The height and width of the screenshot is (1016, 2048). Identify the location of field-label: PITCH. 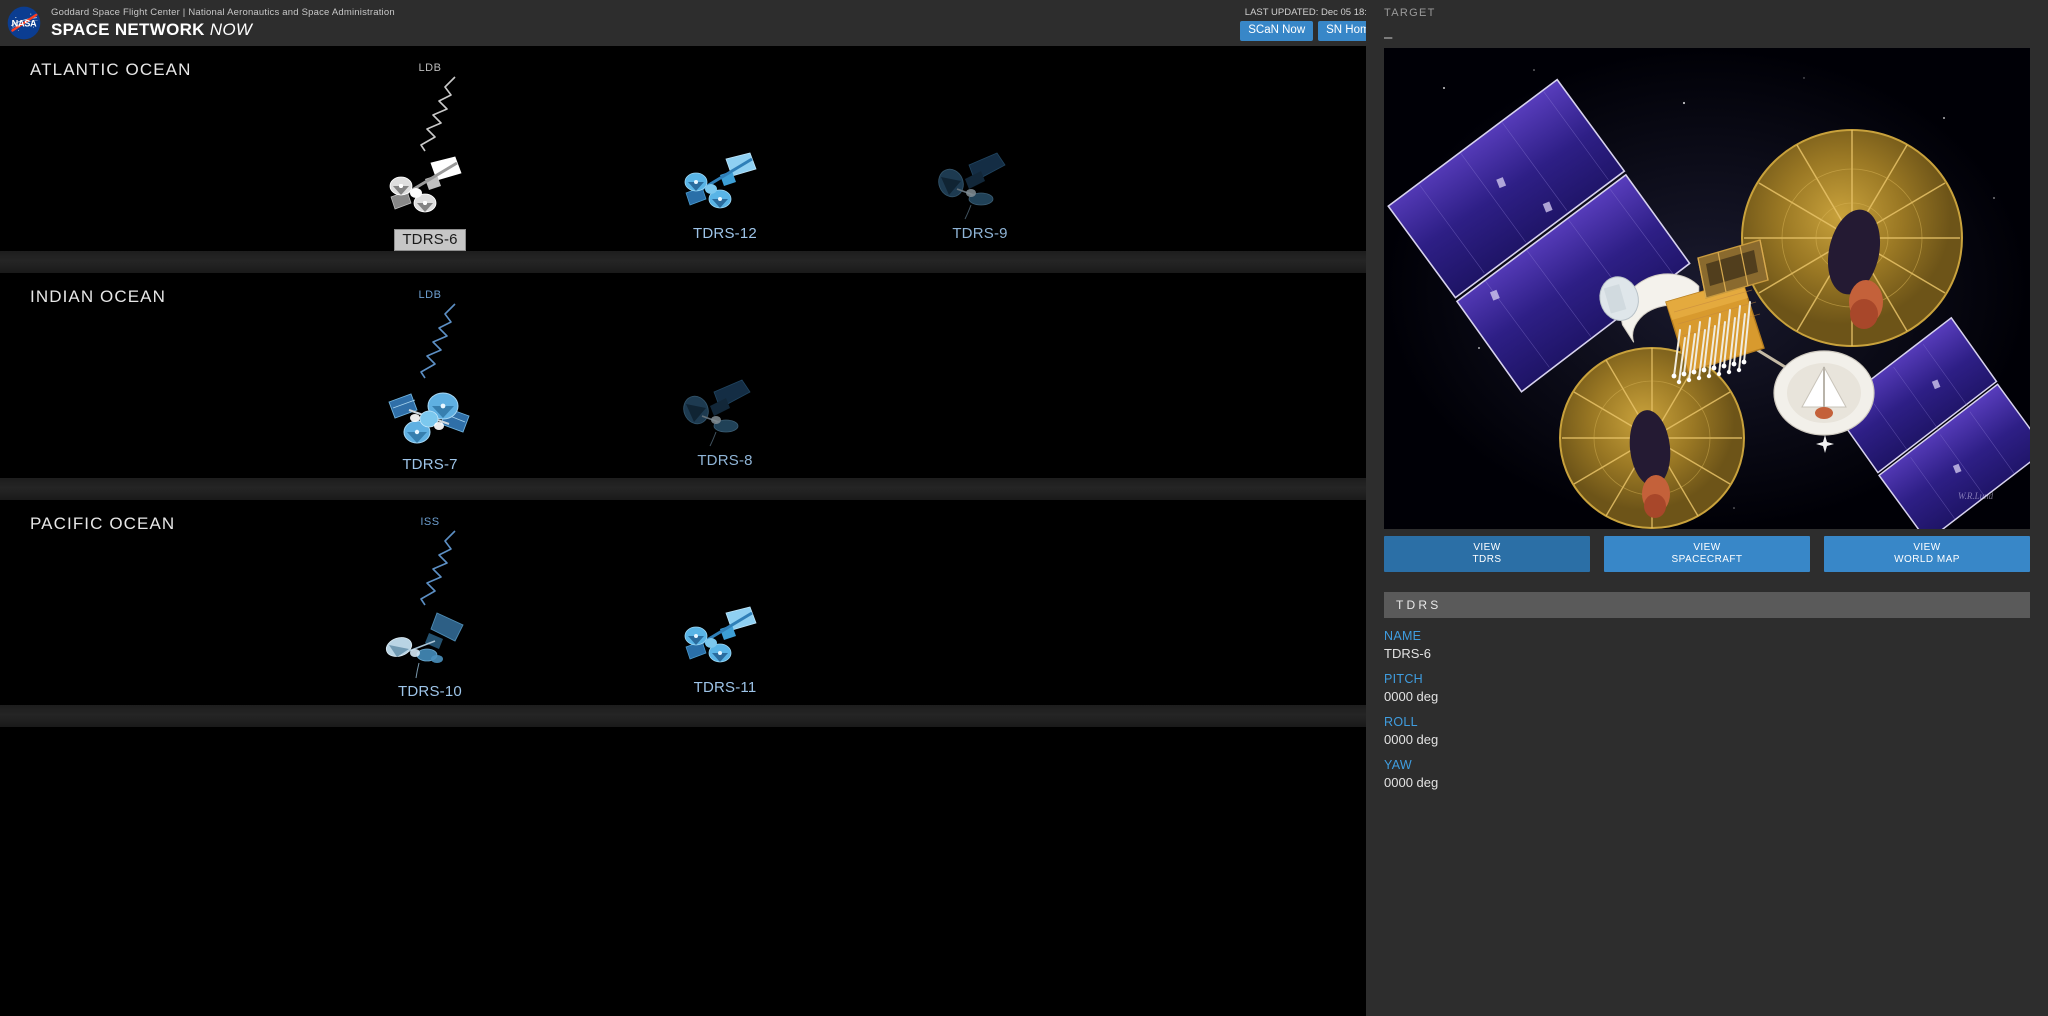
(1403, 679).